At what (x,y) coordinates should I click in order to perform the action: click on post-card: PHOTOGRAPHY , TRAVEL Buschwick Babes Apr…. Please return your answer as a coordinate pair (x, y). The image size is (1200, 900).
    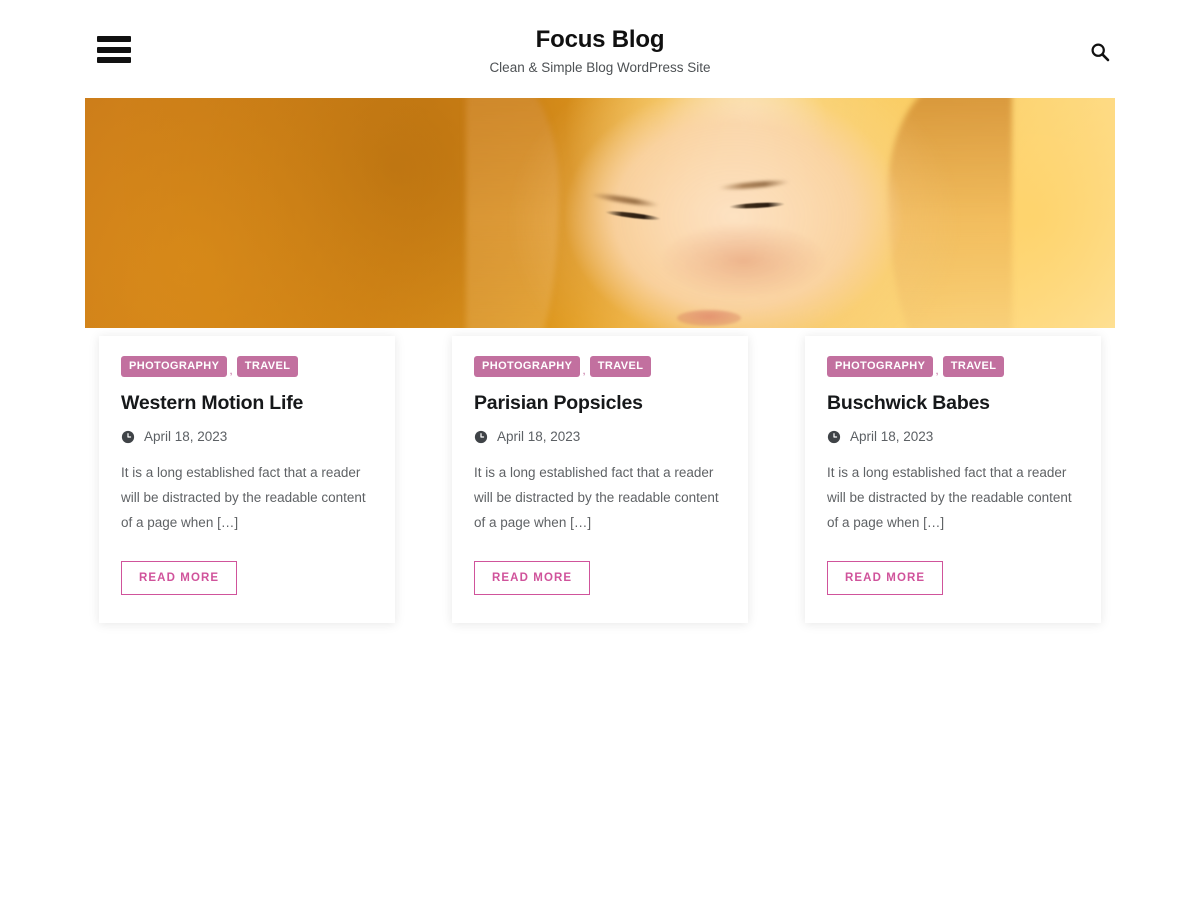
    Looking at the image, I should click on (953, 480).